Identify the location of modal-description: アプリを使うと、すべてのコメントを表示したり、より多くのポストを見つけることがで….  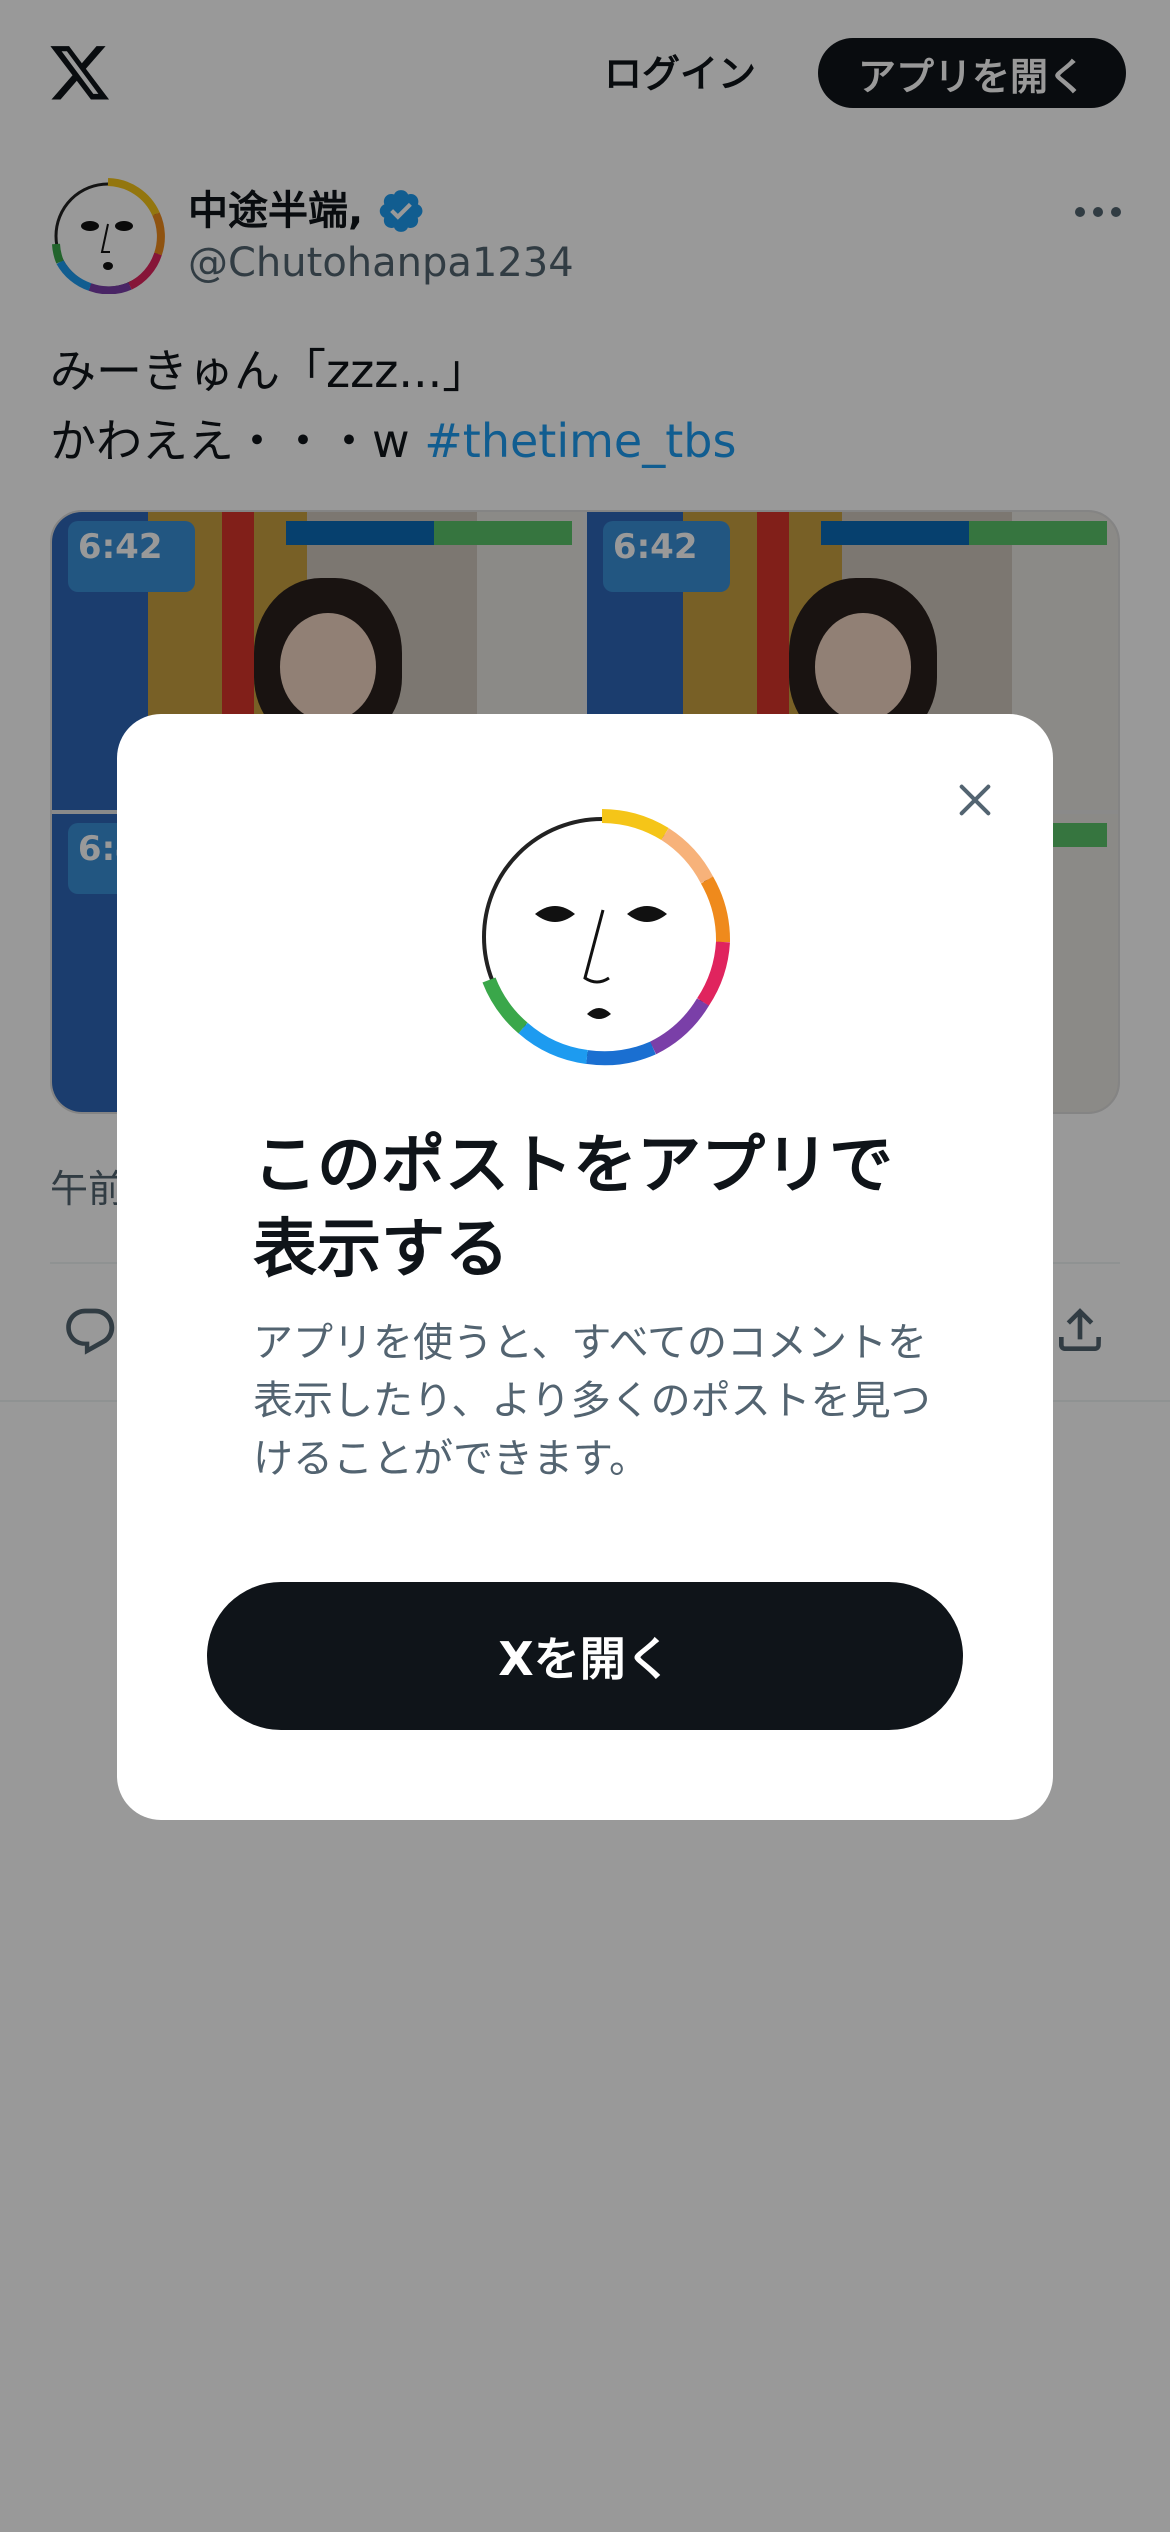
(592, 1401).